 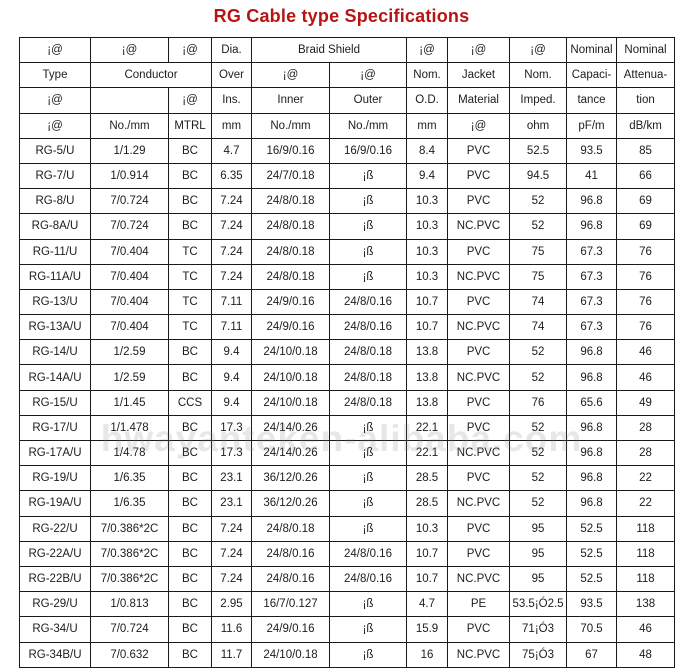 I want to click on data-cell: 1/2.59, so click(x=129, y=352).